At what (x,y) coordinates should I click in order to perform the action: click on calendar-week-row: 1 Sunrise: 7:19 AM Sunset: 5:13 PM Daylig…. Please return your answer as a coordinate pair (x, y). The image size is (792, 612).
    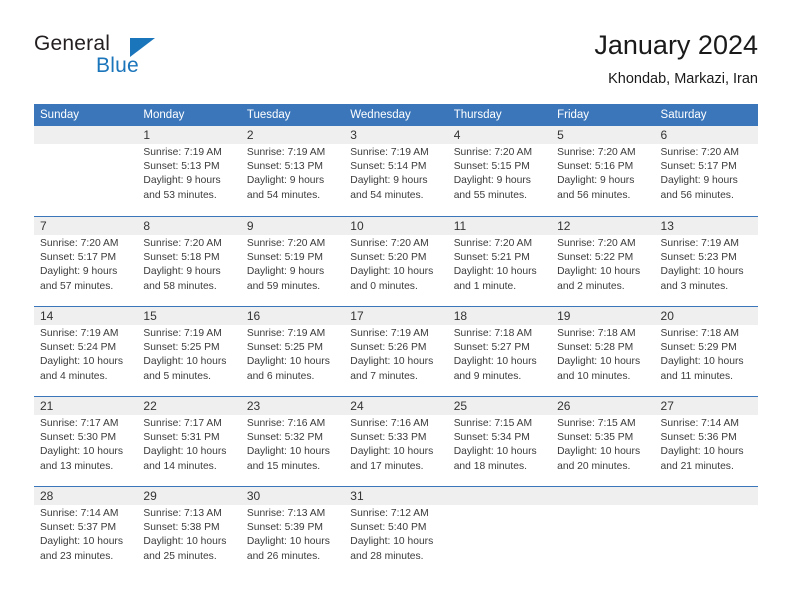
    Looking at the image, I should click on (396, 171).